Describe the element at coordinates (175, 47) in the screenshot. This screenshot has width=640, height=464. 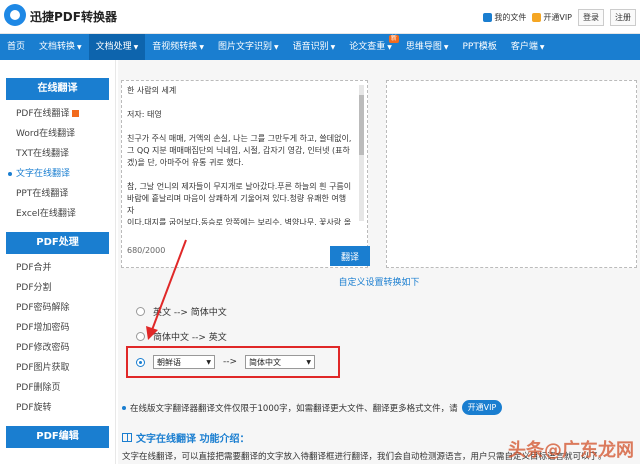
I see `nav-av-convert-label: 音视频转换` at that location.